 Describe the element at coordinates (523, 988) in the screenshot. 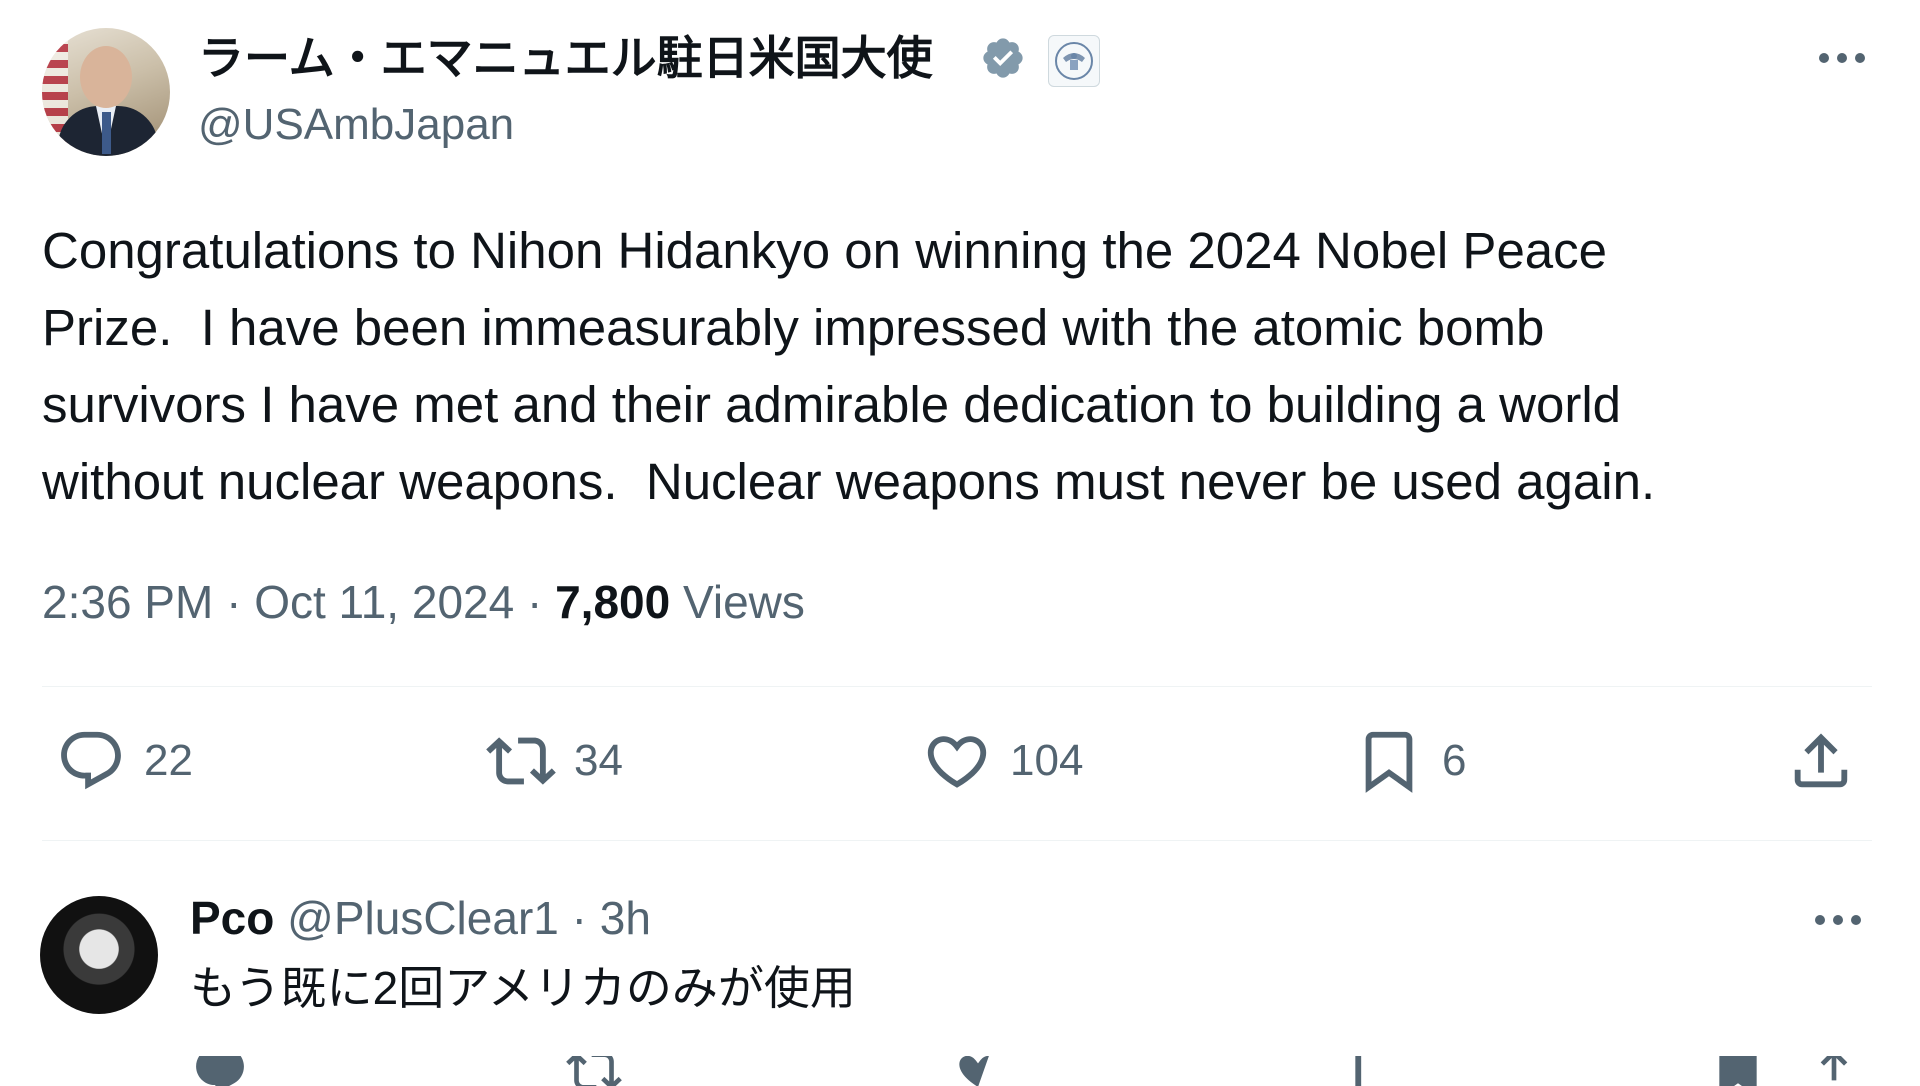

I see `reply-text: もう既に2回アメリカのみが使用` at that location.